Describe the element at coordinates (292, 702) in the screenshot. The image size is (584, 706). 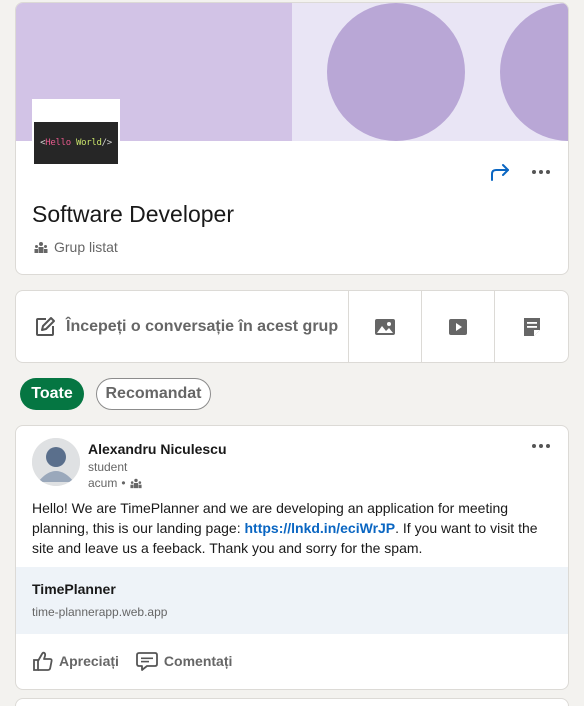
I see `next-post-card` at that location.